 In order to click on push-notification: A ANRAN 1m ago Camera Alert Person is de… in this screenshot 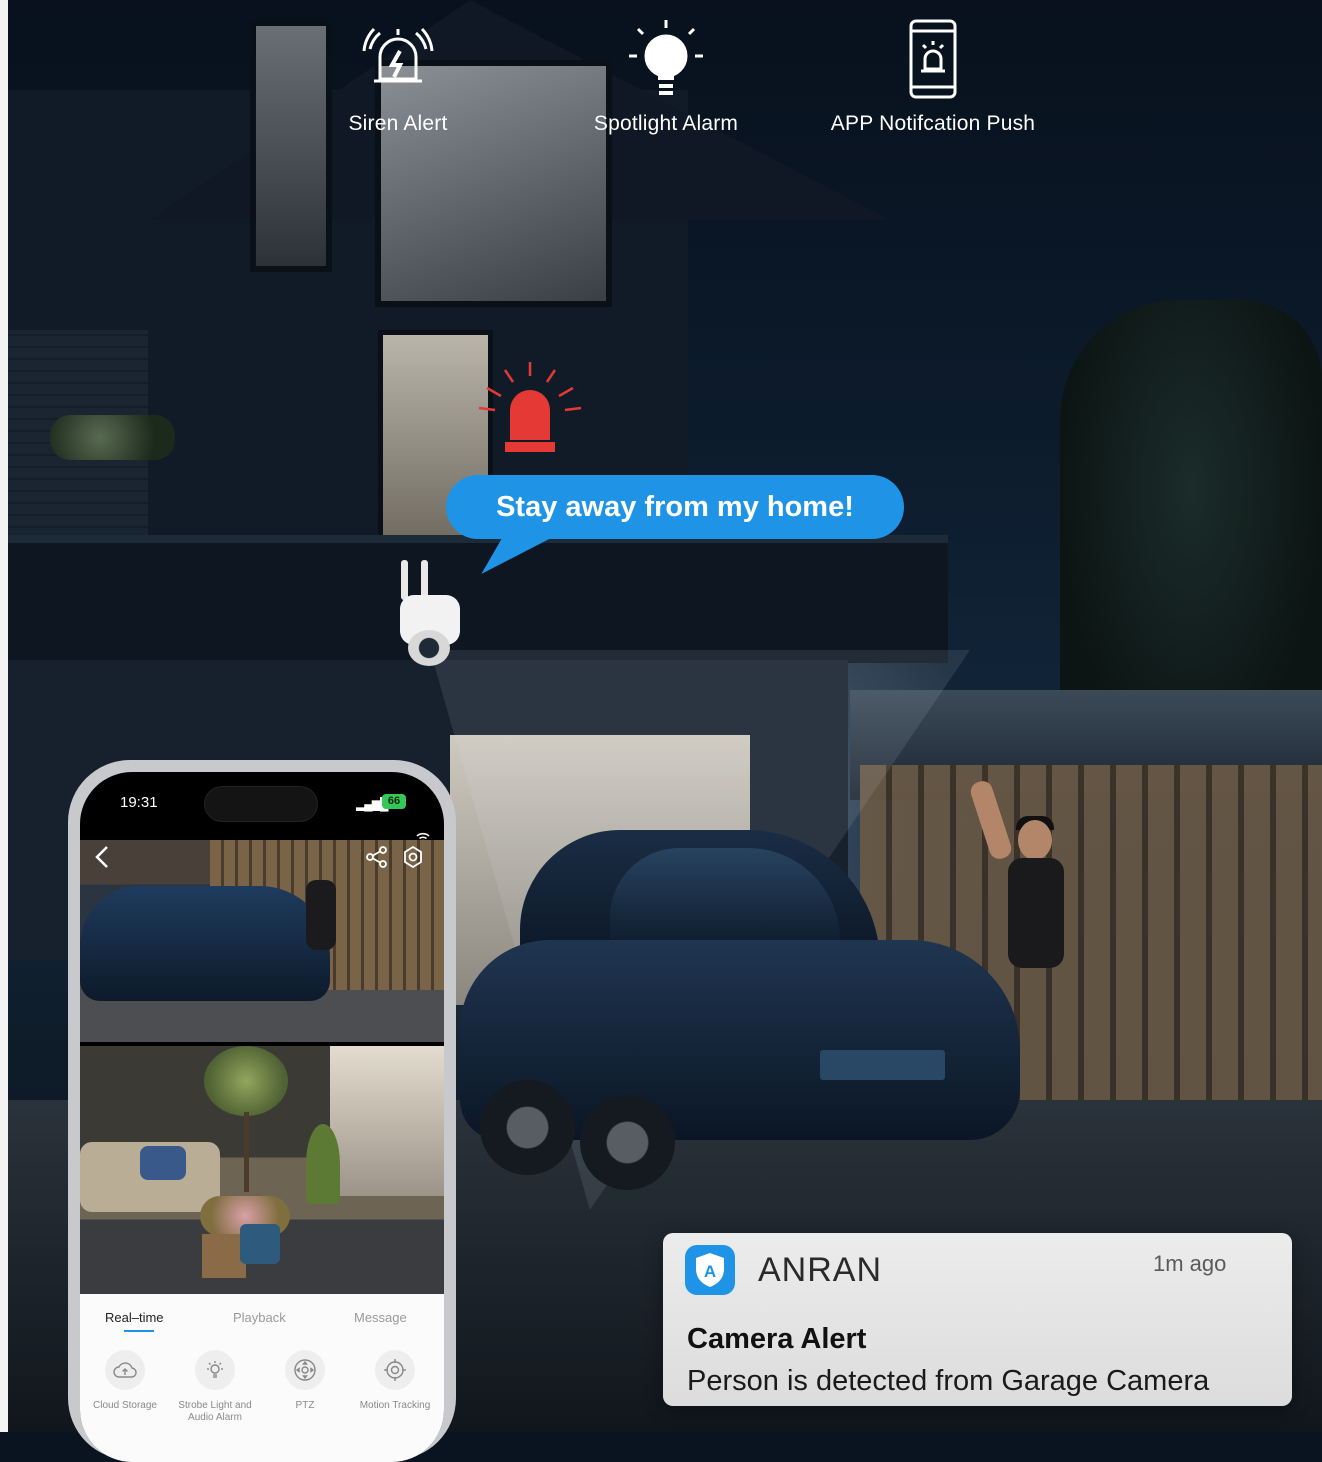, I will do `click(977, 1319)`.